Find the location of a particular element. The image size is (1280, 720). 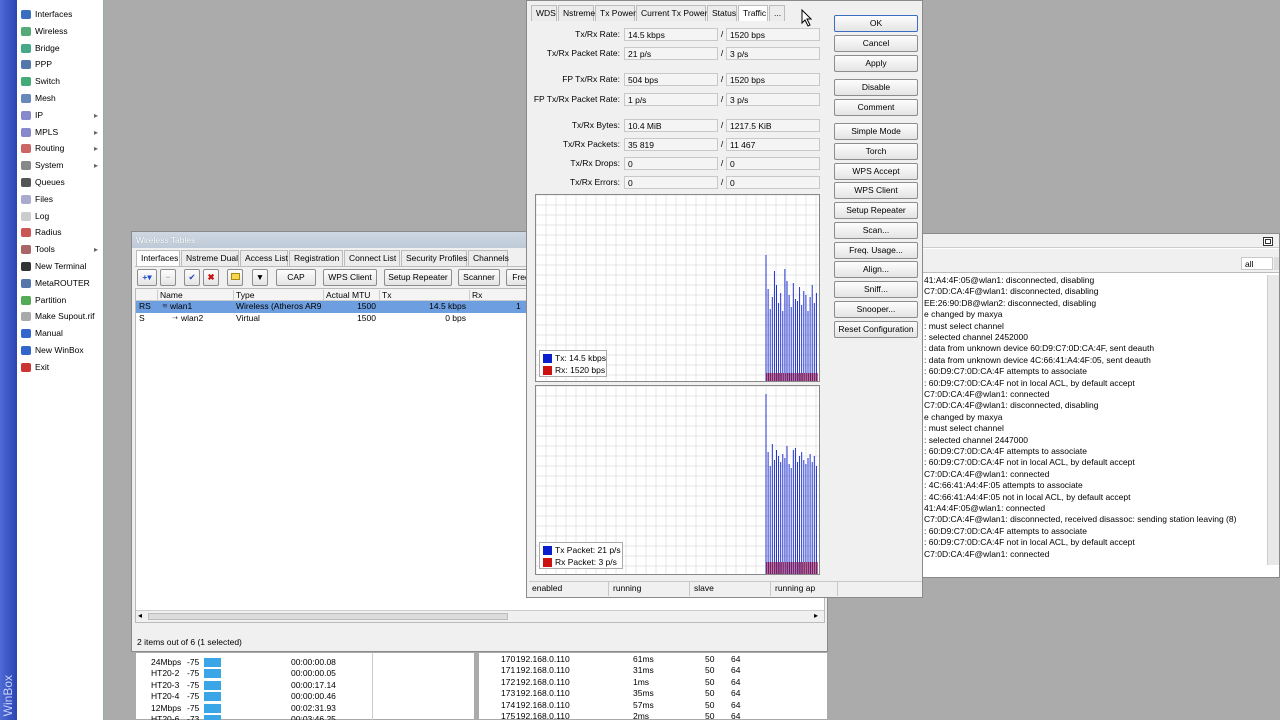

menu-item-radius: Radius is located at coordinates (60, 232).